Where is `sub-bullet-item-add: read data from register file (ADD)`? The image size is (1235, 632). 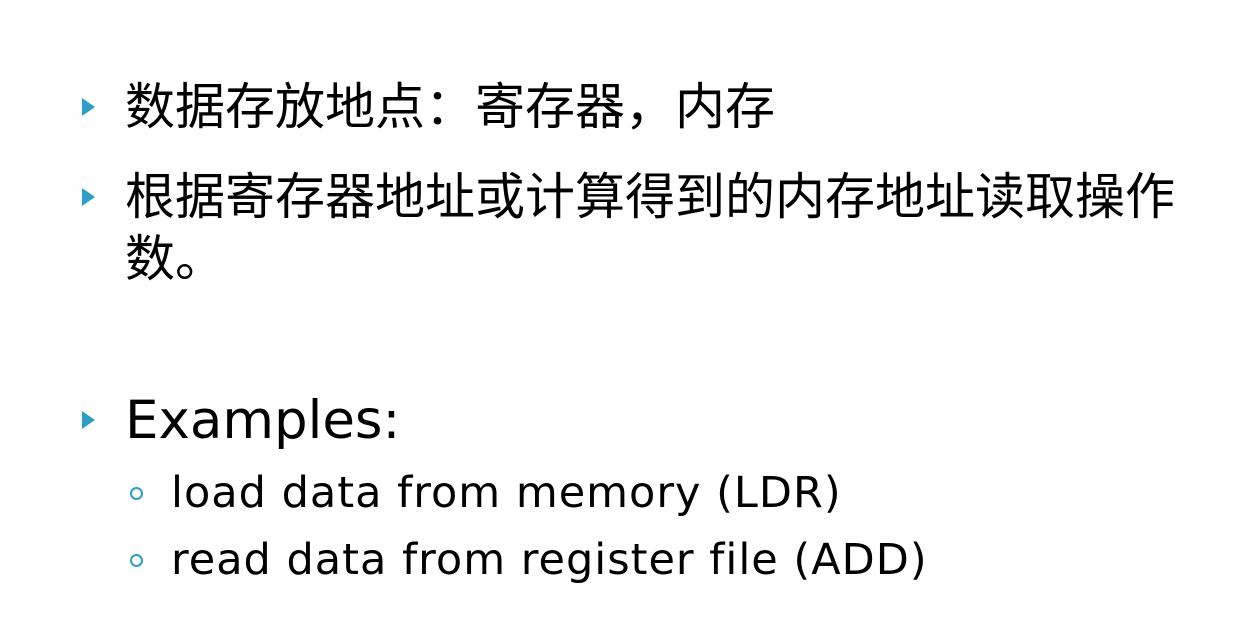
sub-bullet-item-add: read data from register file (ADD) is located at coordinates (529, 560).